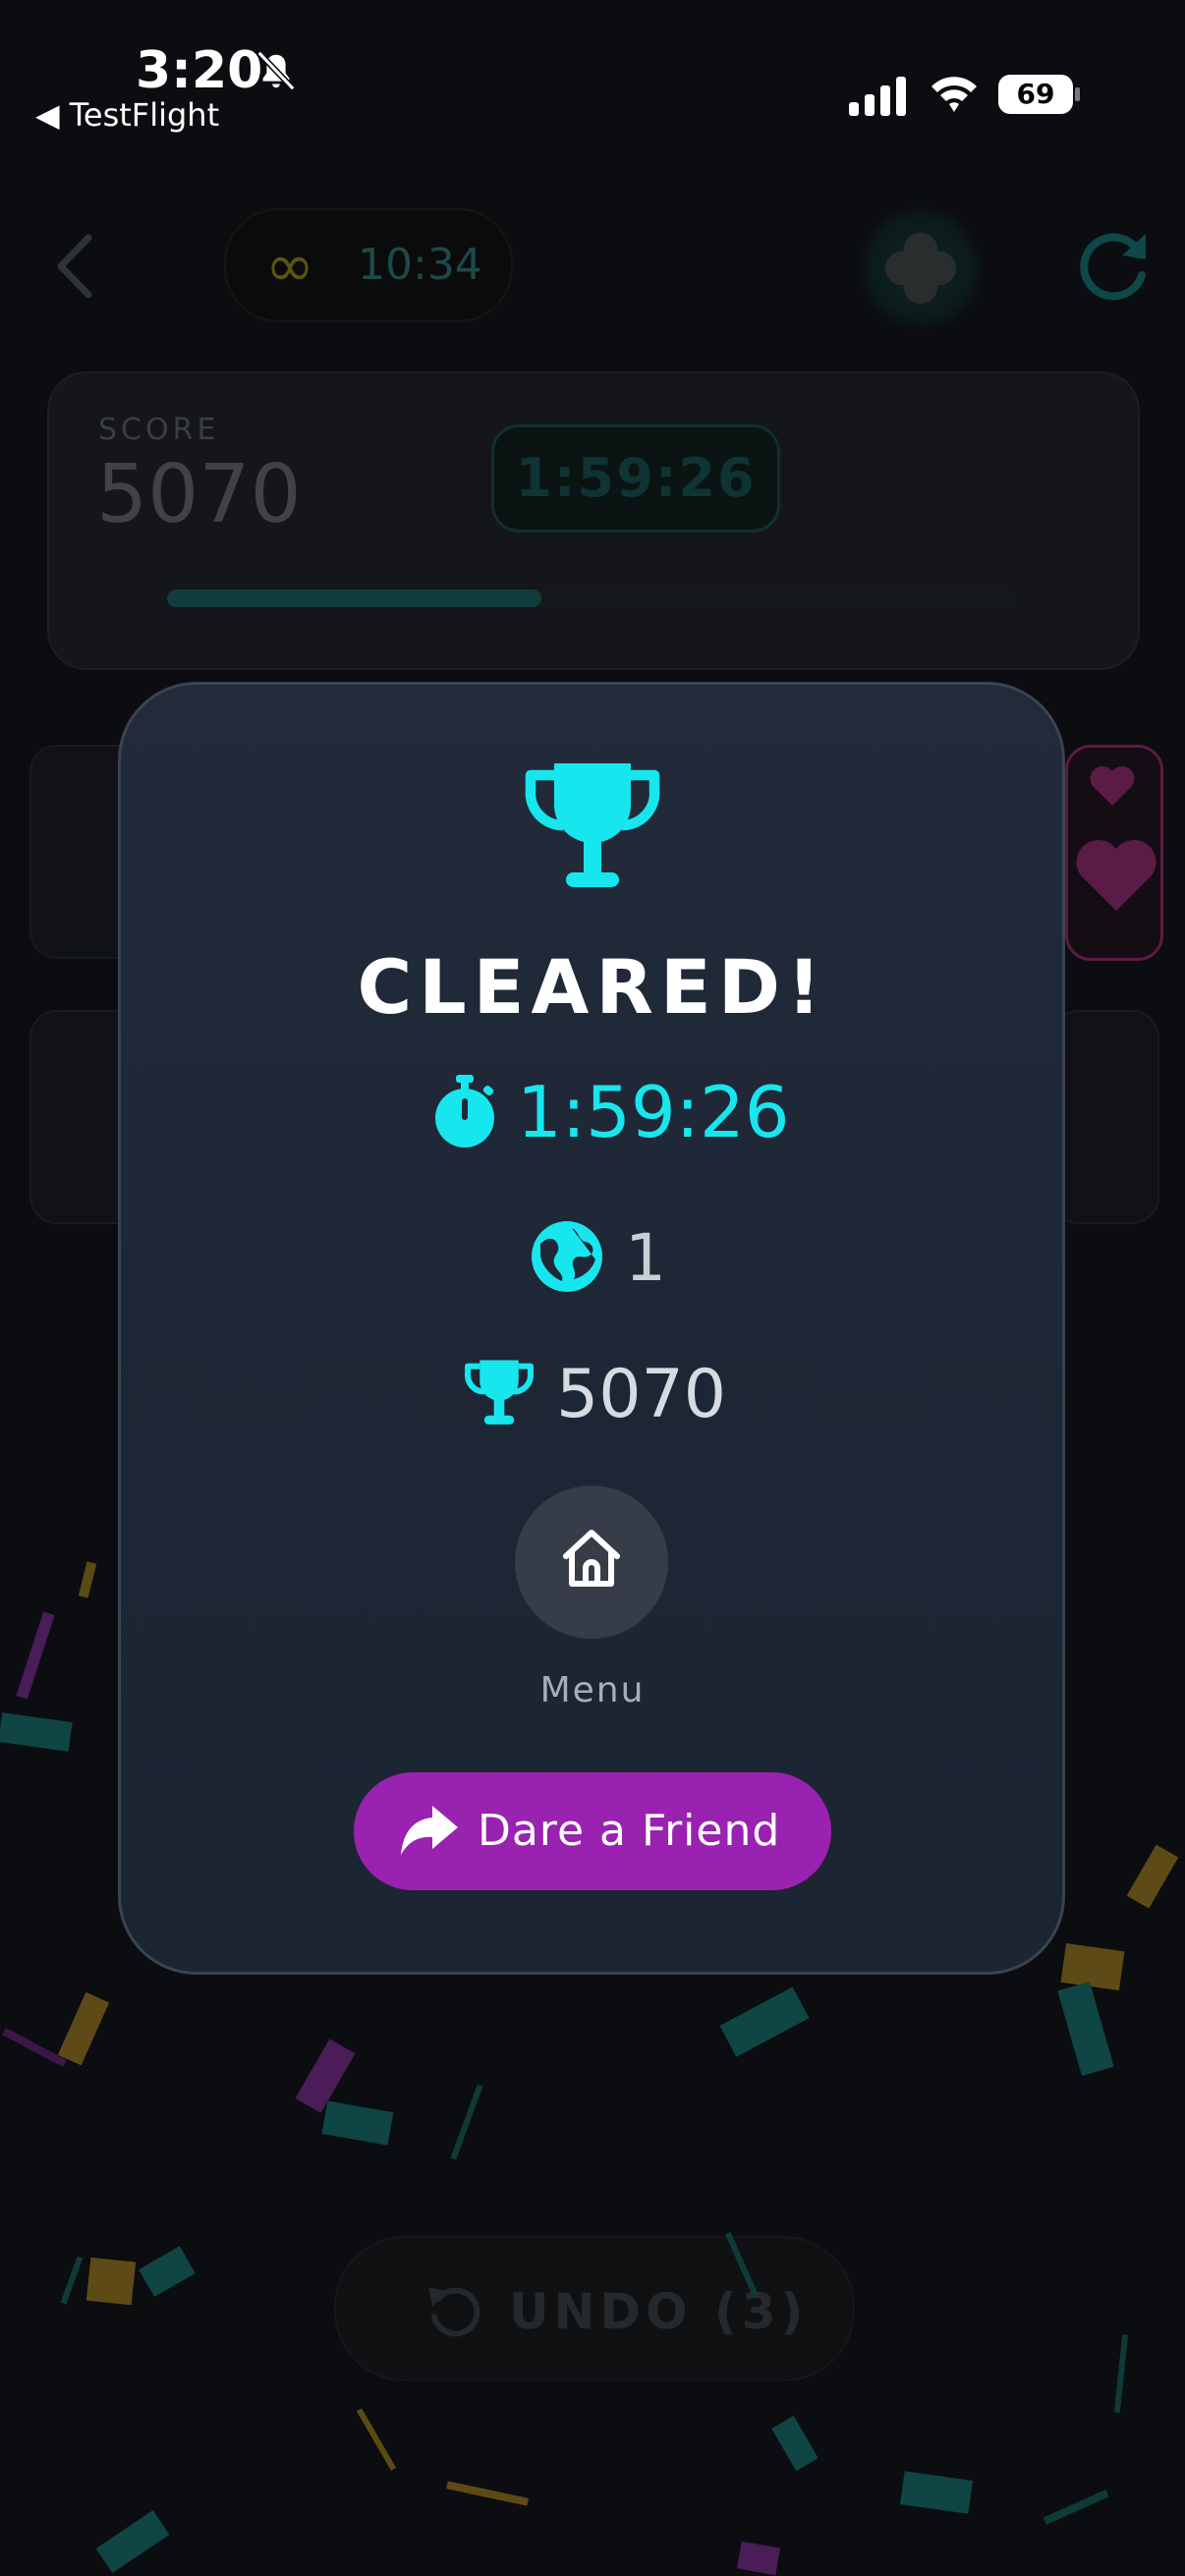 The image size is (1185, 2576). What do you see at coordinates (430, 1830) in the screenshot?
I see `share-arrow-icon` at bounding box center [430, 1830].